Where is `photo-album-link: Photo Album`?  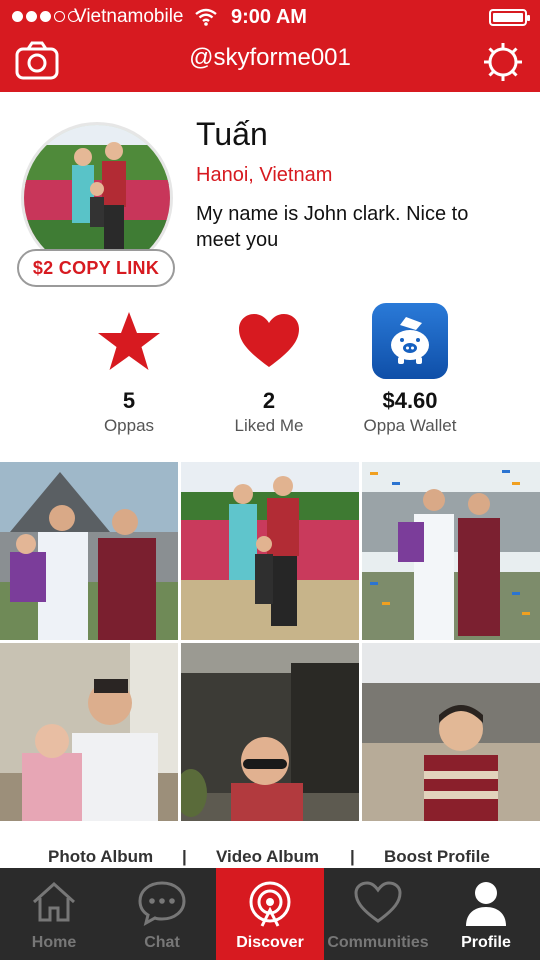 photo-album-link: Photo Album is located at coordinates (100, 857).